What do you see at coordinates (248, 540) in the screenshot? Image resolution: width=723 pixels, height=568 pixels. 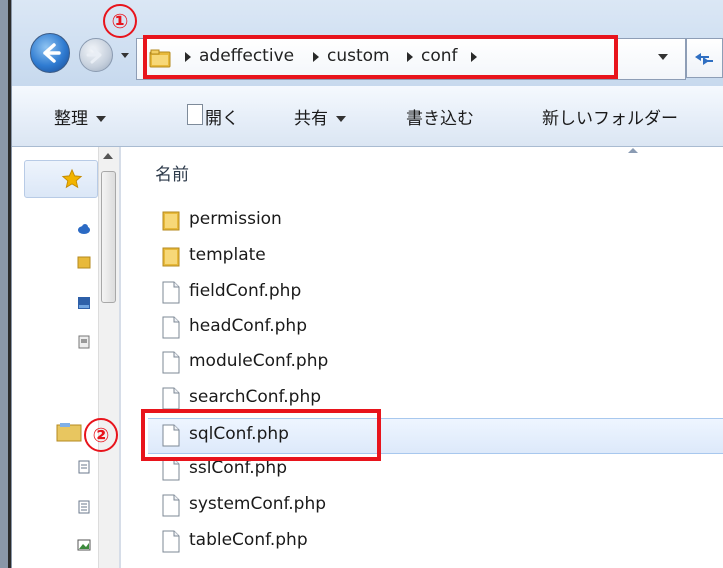 I see `file-name: tableConf.php` at bounding box center [248, 540].